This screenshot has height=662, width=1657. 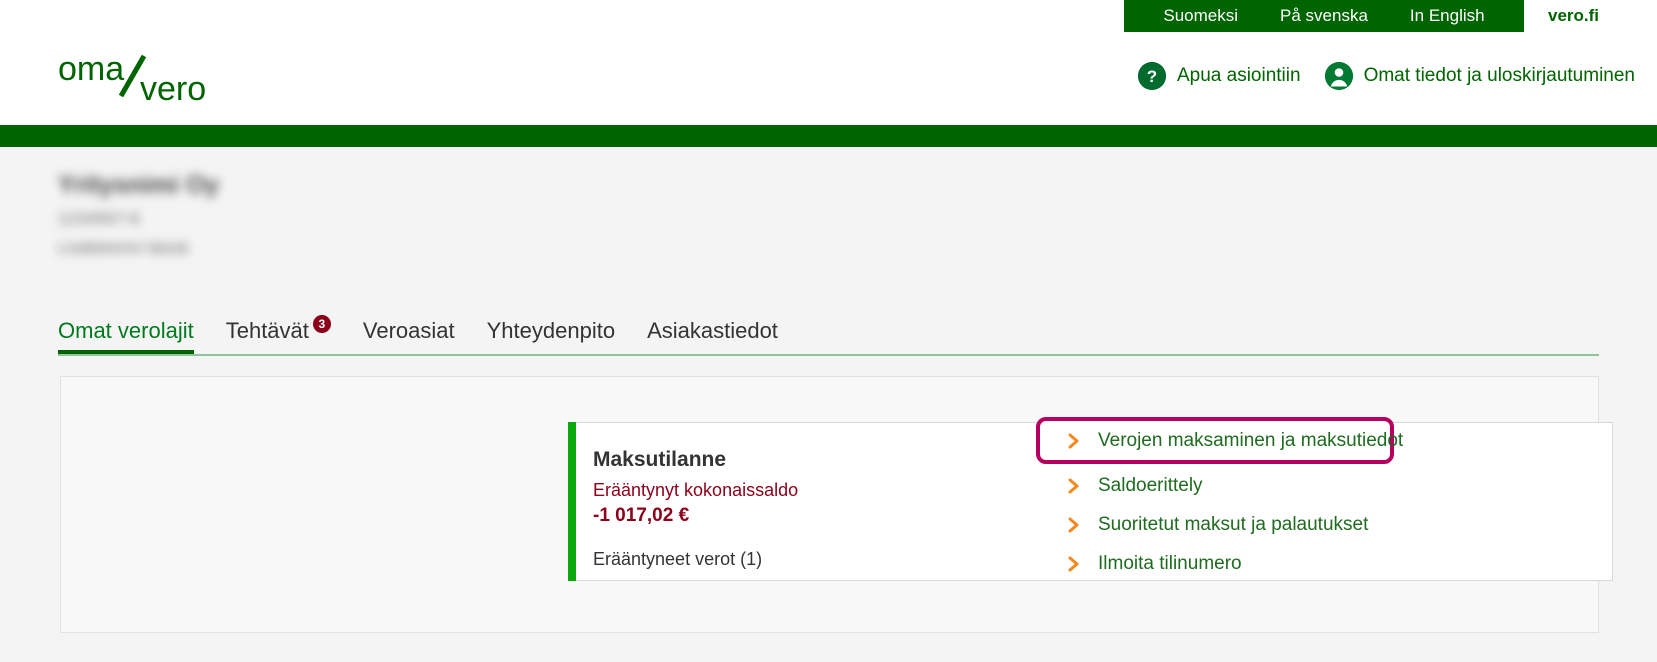 What do you see at coordinates (1200, 16) in the screenshot?
I see `lang-link-suomeksi: Suomeksi` at bounding box center [1200, 16].